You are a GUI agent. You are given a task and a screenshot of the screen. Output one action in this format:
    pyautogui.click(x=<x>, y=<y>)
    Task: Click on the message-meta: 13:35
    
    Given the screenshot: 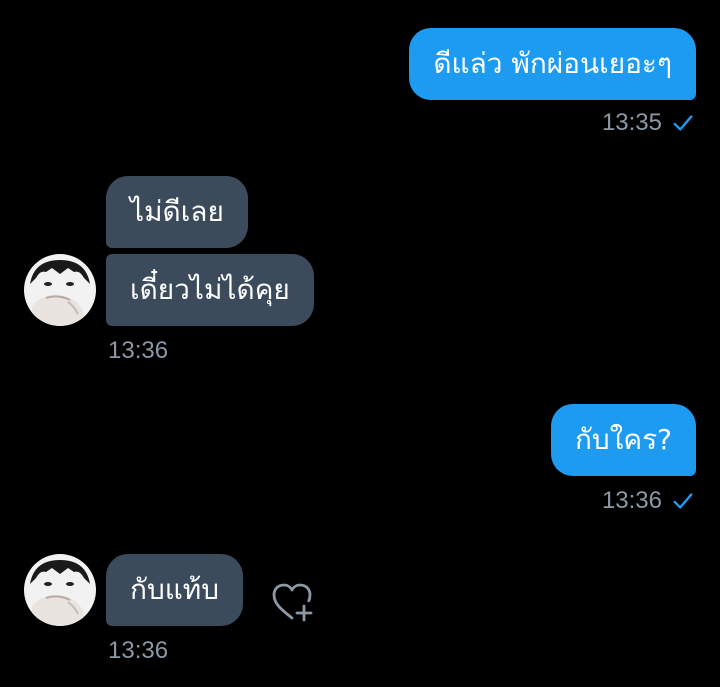 What is the action you would take?
    pyautogui.click(x=648, y=123)
    